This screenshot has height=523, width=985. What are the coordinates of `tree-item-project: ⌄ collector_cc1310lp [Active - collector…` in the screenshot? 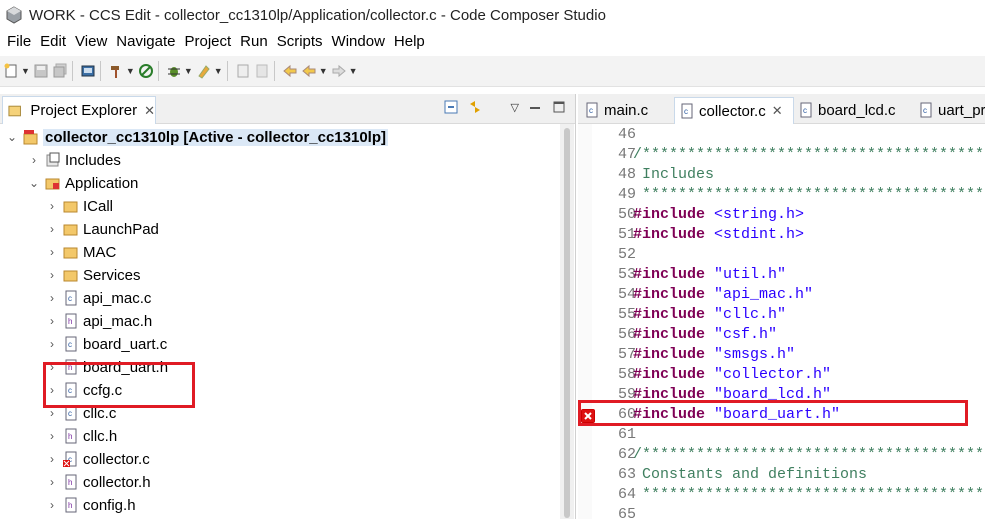 It's located at (197, 137).